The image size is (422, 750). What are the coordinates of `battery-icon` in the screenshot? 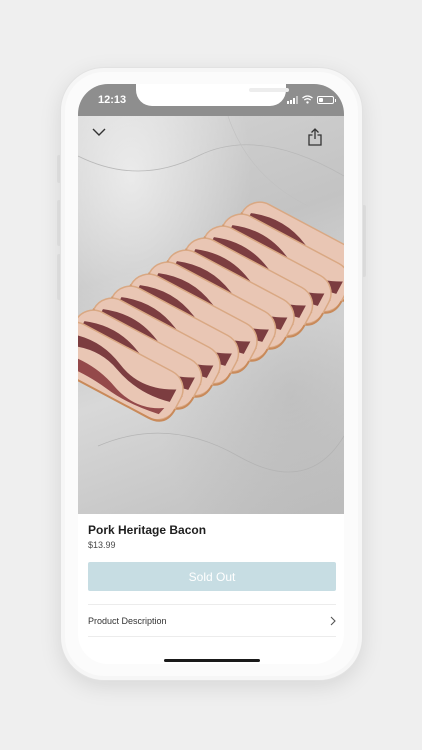 It's located at (326, 100).